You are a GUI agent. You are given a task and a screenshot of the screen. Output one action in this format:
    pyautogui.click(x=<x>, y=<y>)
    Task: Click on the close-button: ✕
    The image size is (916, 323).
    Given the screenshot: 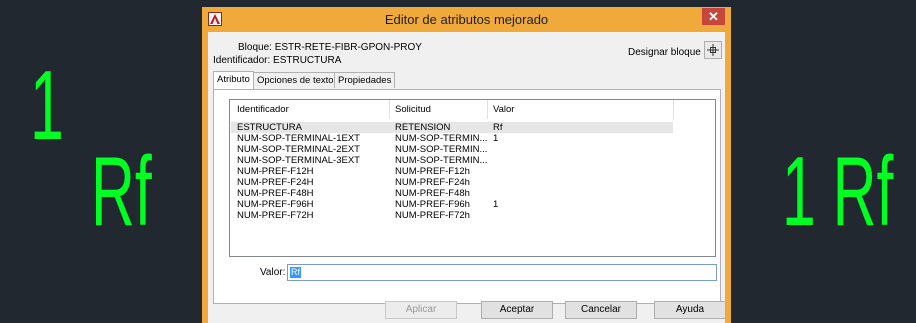 What is the action you would take?
    pyautogui.click(x=713, y=16)
    